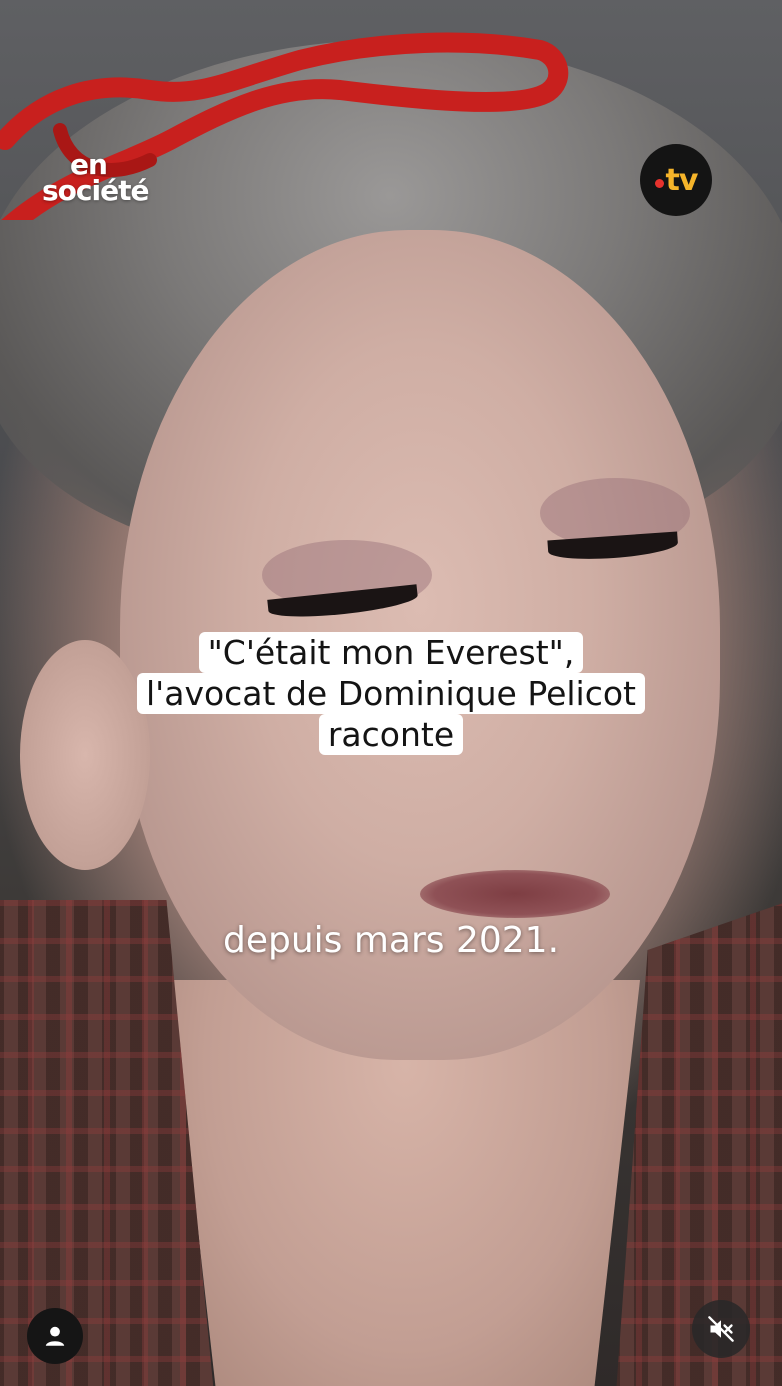  What do you see at coordinates (515, 894) in the screenshot?
I see `video-frame-mouth` at bounding box center [515, 894].